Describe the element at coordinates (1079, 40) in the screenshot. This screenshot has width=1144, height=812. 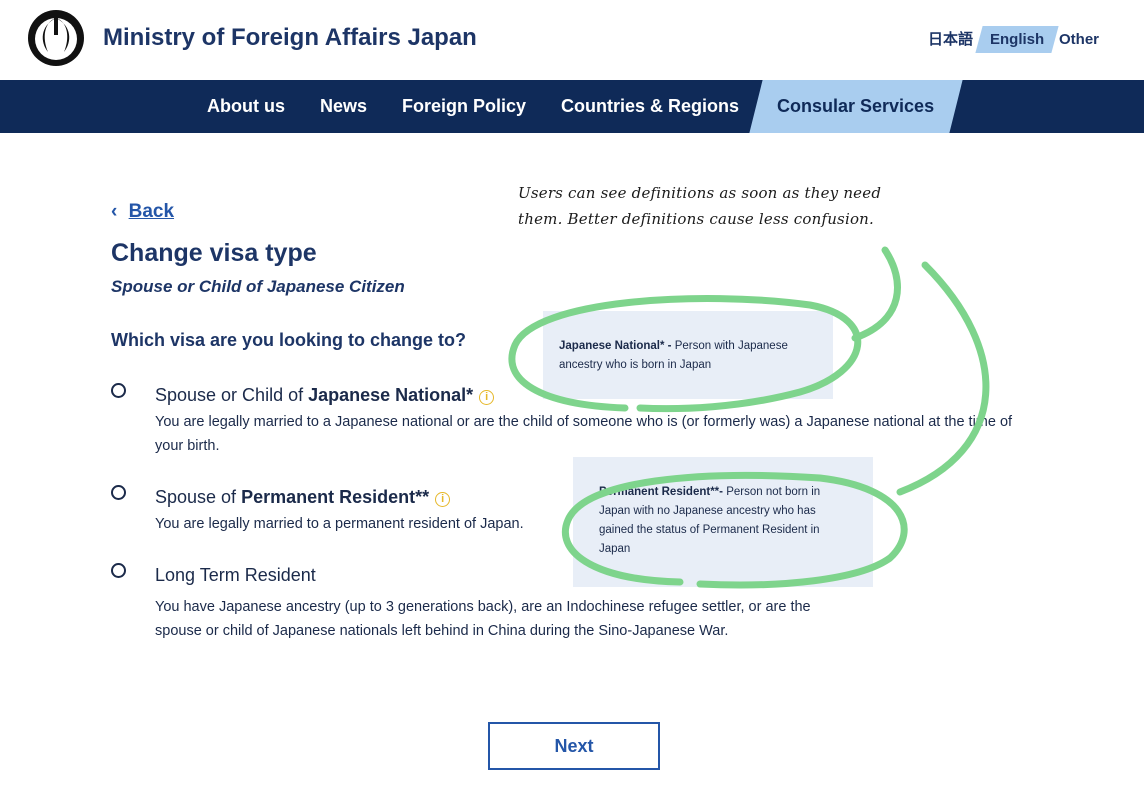
I see `language-other: Other` at that location.